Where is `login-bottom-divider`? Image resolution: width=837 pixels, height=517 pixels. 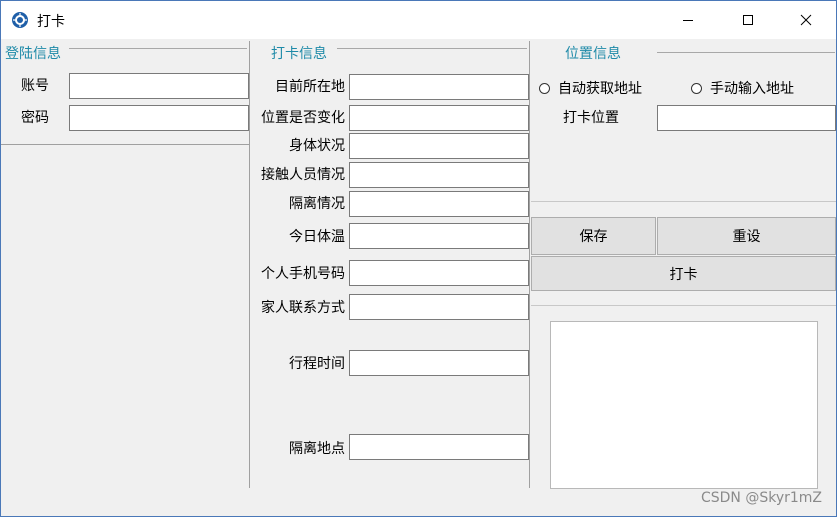 login-bottom-divider is located at coordinates (125, 144).